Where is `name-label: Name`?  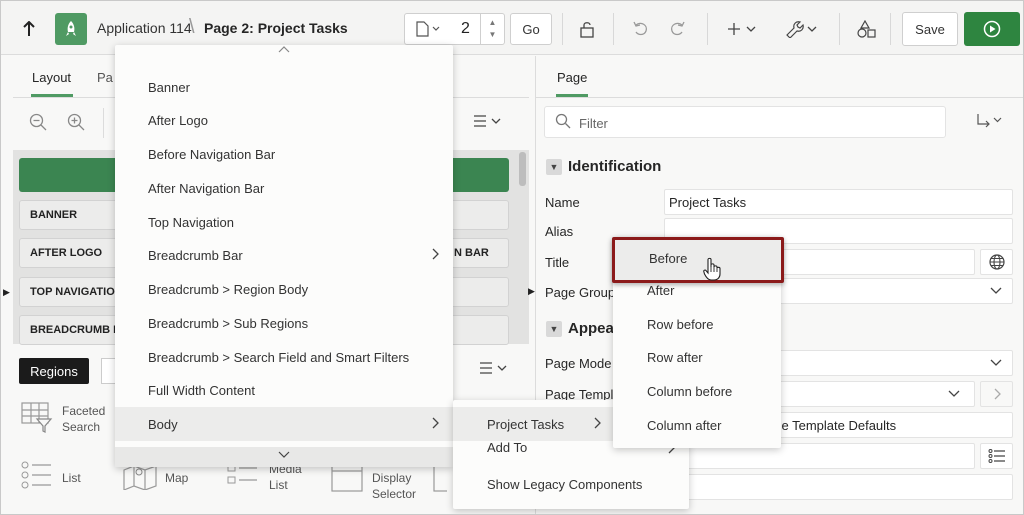
name-label: Name is located at coordinates (562, 202).